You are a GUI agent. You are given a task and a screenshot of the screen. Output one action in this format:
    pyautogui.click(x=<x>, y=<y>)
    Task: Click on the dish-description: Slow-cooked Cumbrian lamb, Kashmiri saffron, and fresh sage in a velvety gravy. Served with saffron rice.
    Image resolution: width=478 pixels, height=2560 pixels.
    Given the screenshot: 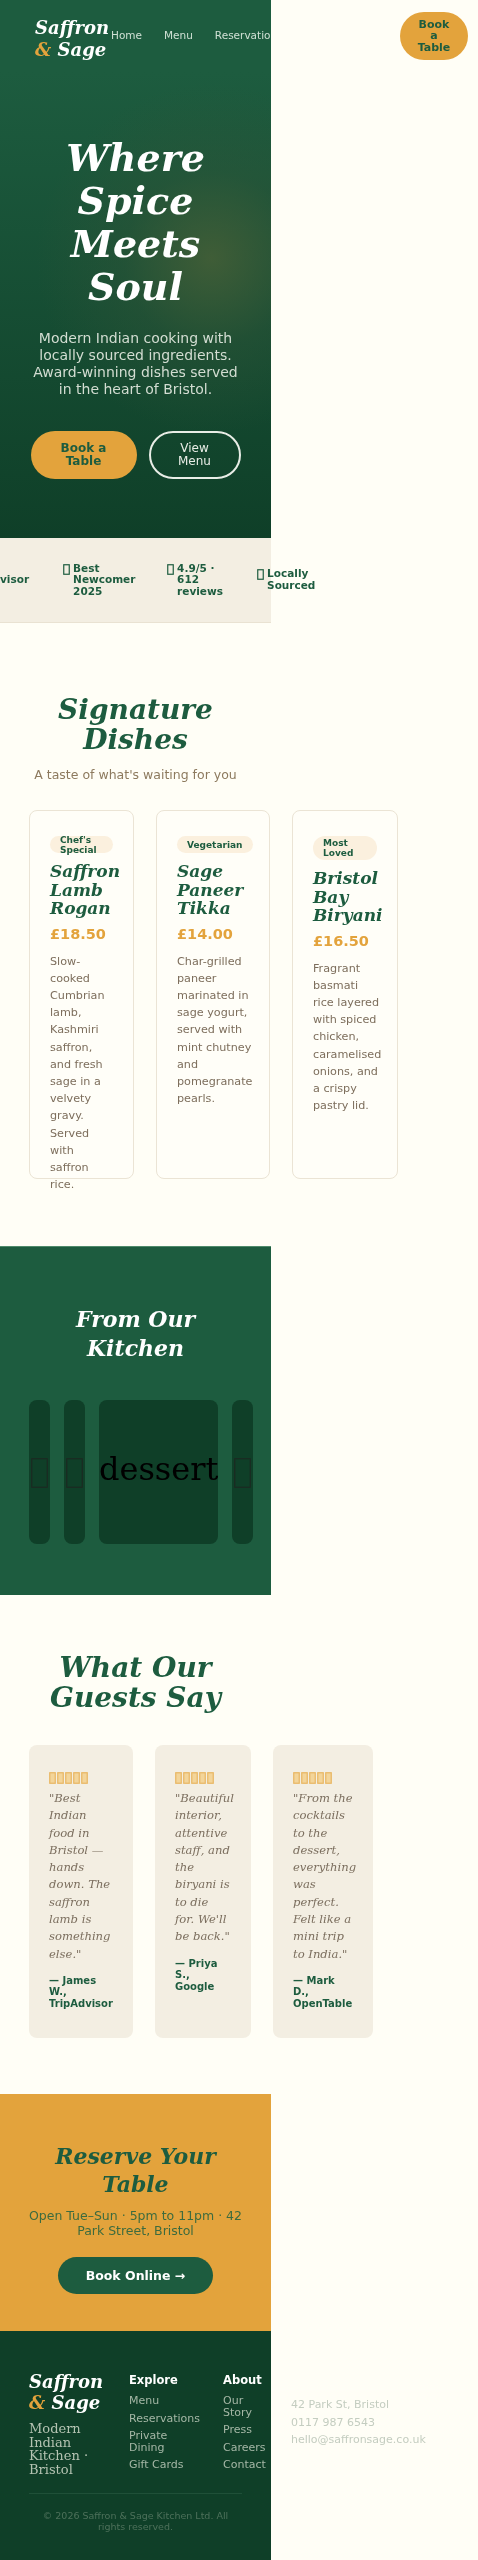 What is the action you would take?
    pyautogui.click(x=78, y=1073)
    